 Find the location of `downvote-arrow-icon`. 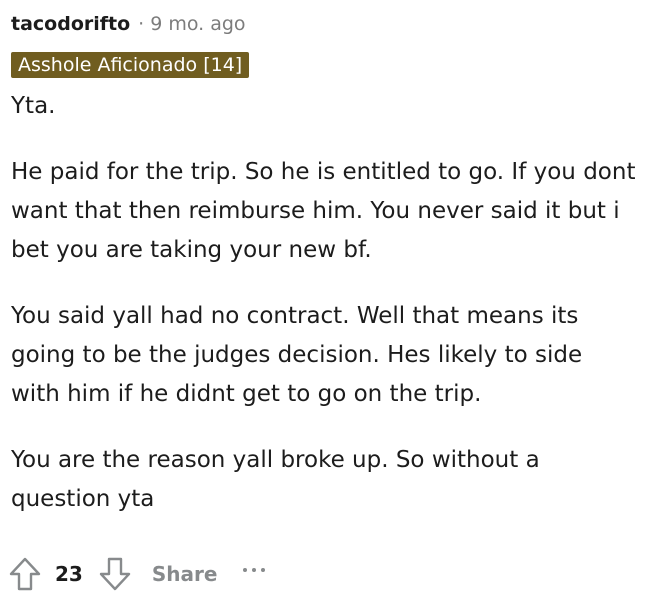

downvote-arrow-icon is located at coordinates (115, 574).